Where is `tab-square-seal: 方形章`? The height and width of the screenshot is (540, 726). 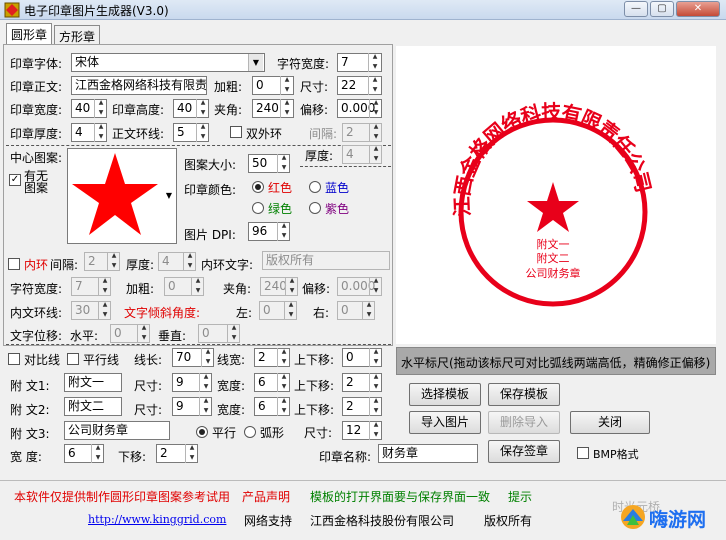 tab-square-seal: 方形章 is located at coordinates (77, 35).